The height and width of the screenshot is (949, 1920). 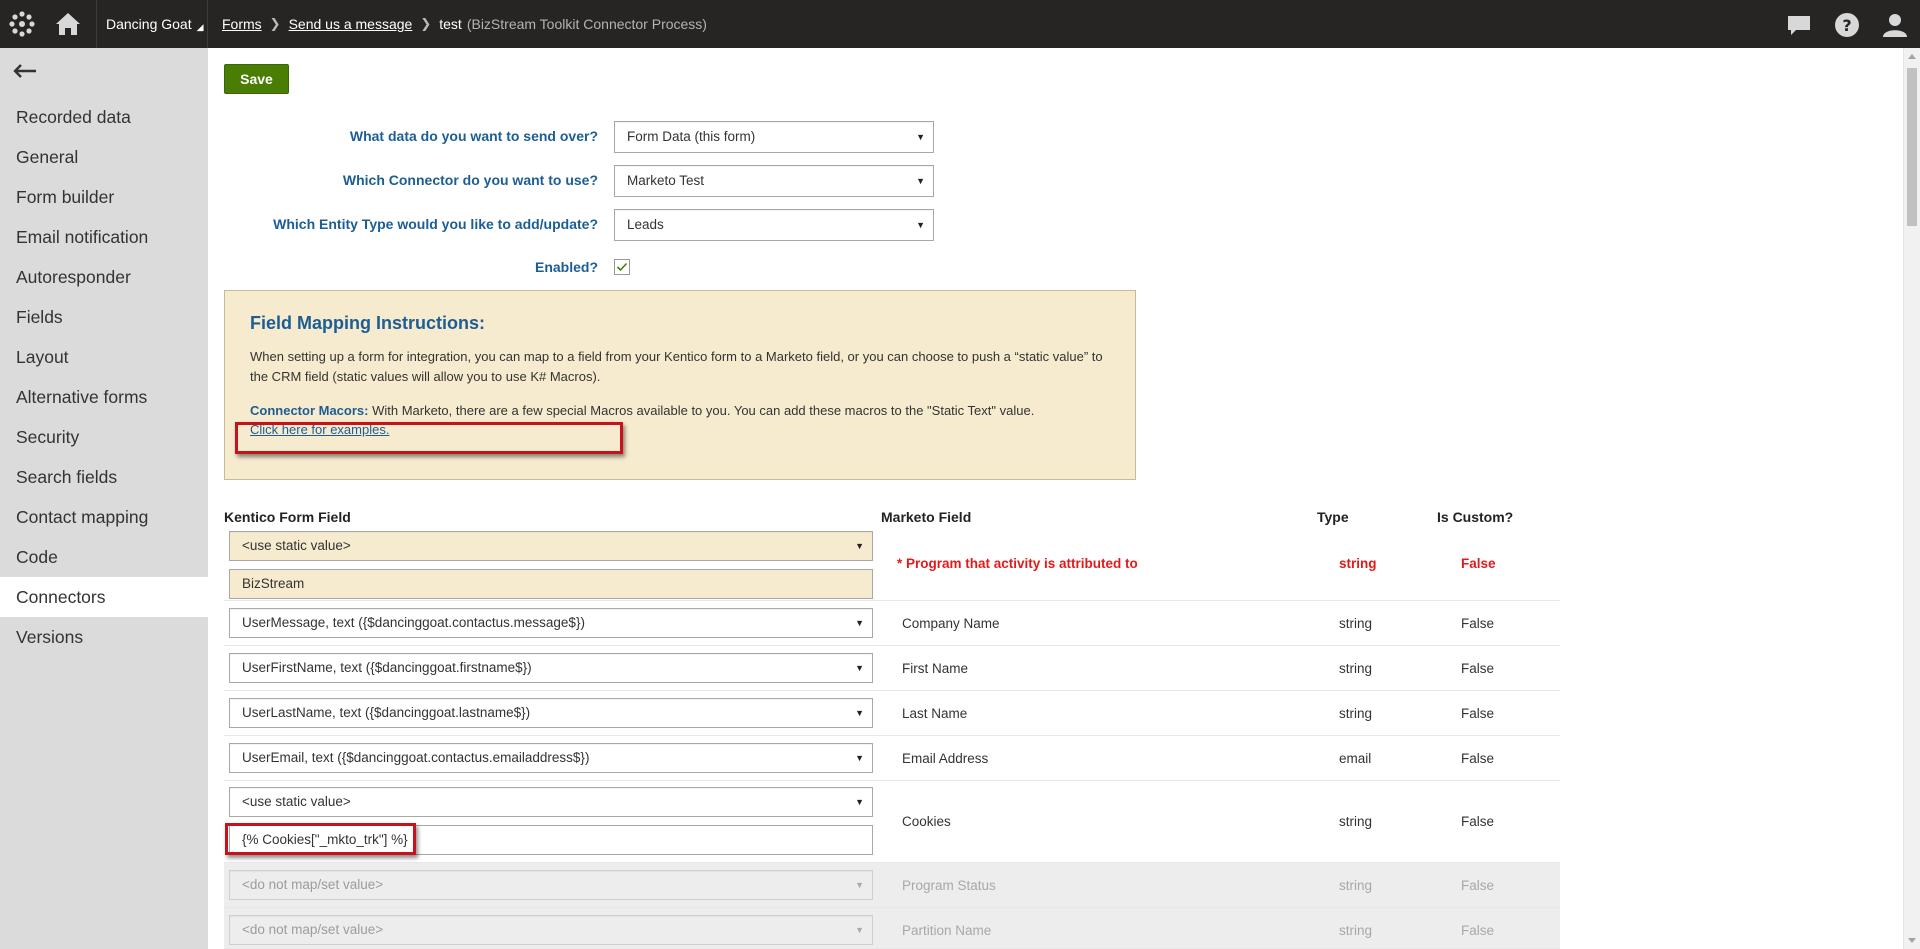 What do you see at coordinates (104, 197) in the screenshot?
I see `sidebar-item-form-builder: Form builder` at bounding box center [104, 197].